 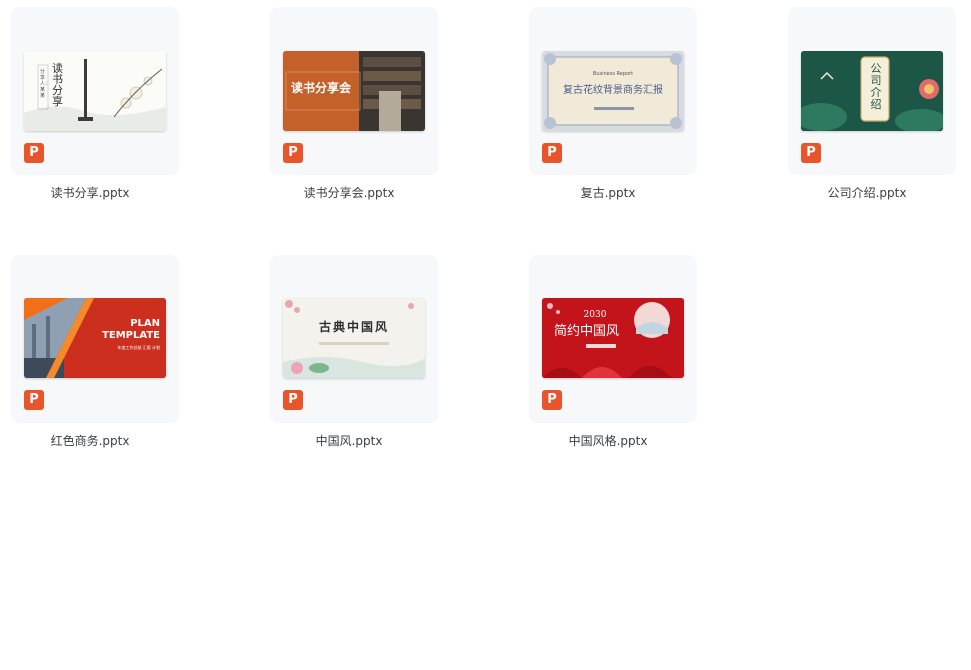 I want to click on file-tile: 读书分享会 P, so click(x=354, y=91).